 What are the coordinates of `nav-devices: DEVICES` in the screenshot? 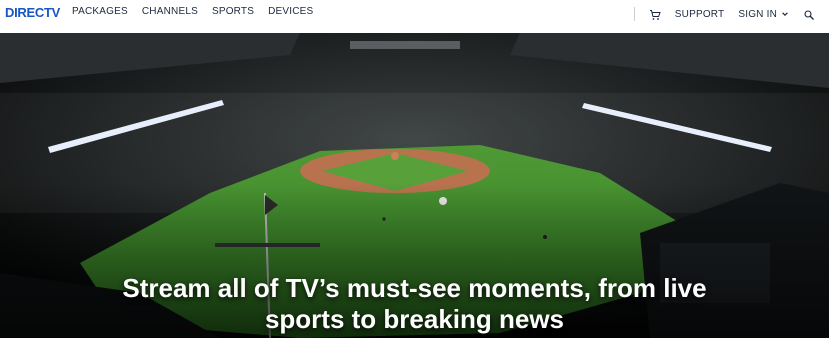 It's located at (290, 11).